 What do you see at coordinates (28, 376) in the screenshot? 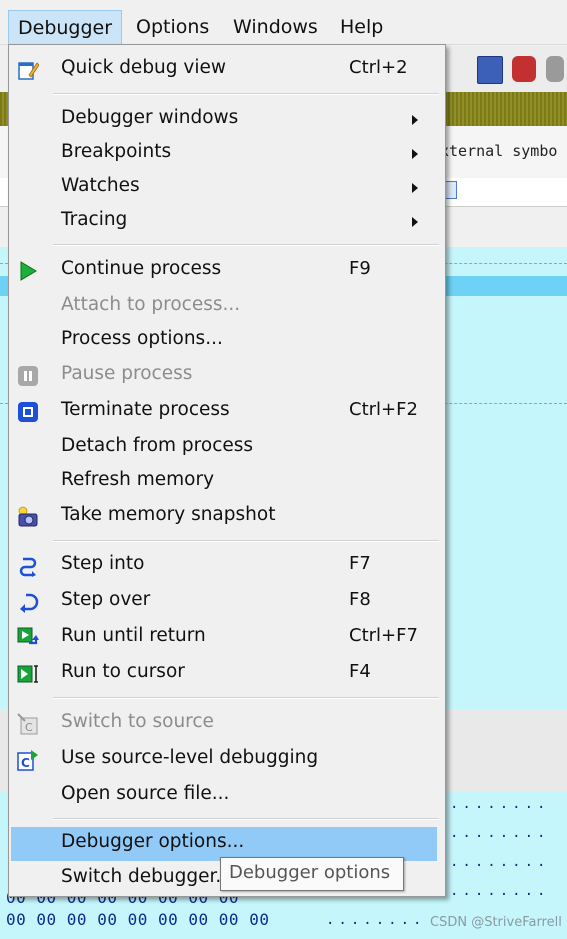
I see `pause-icon` at bounding box center [28, 376].